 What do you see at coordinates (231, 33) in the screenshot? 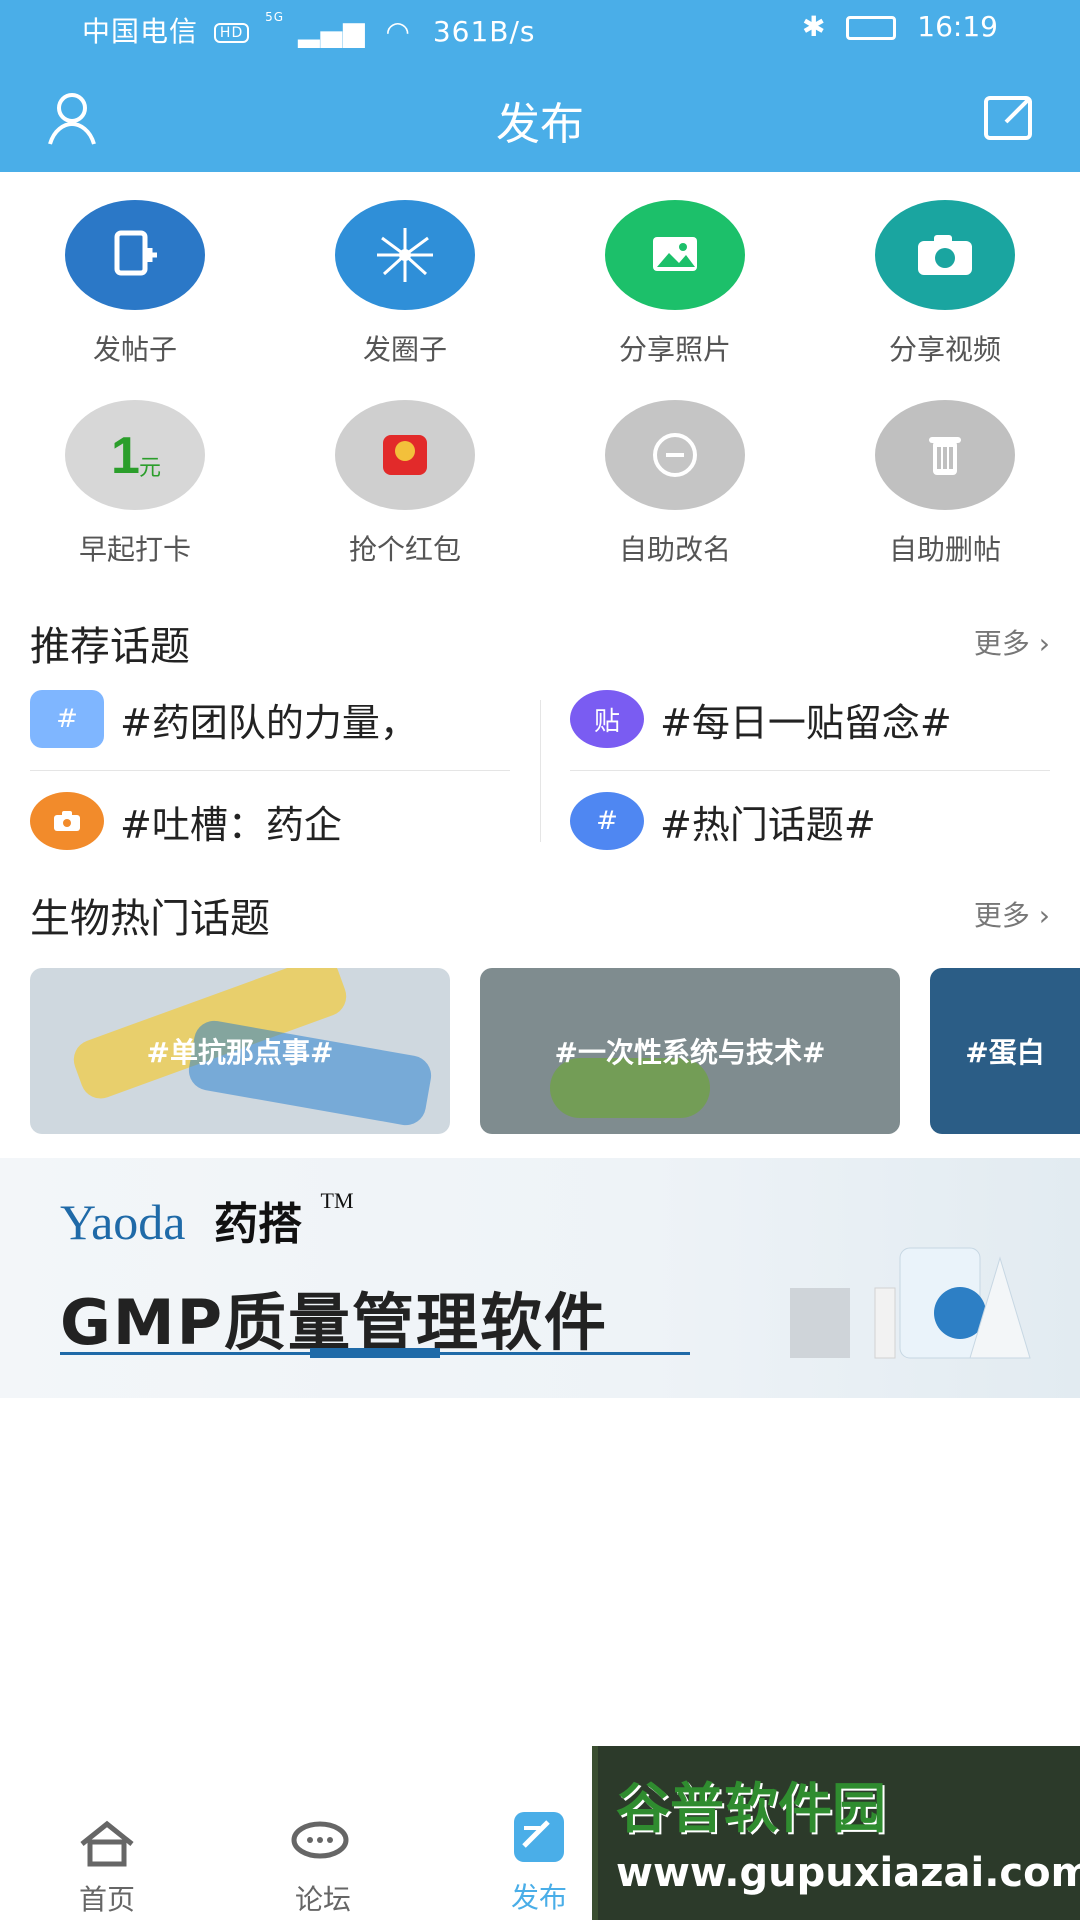
I see `hd-badge: HD` at bounding box center [231, 33].